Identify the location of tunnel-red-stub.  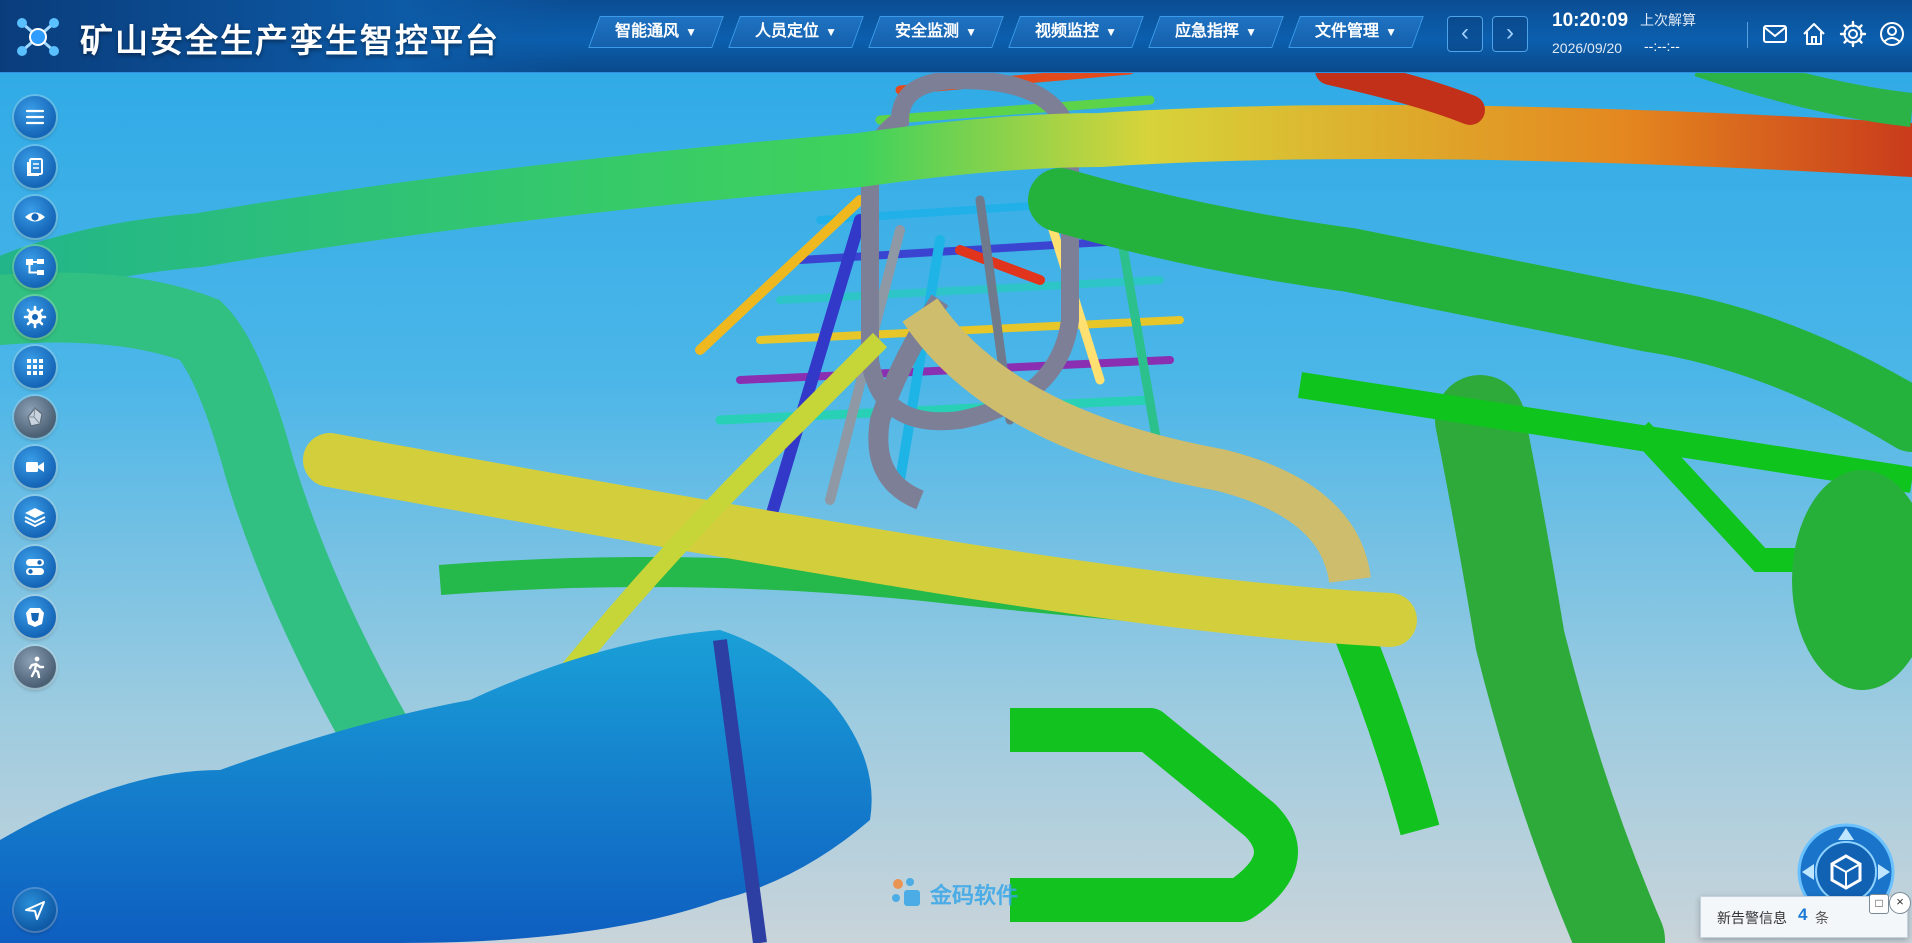
(1400, 90).